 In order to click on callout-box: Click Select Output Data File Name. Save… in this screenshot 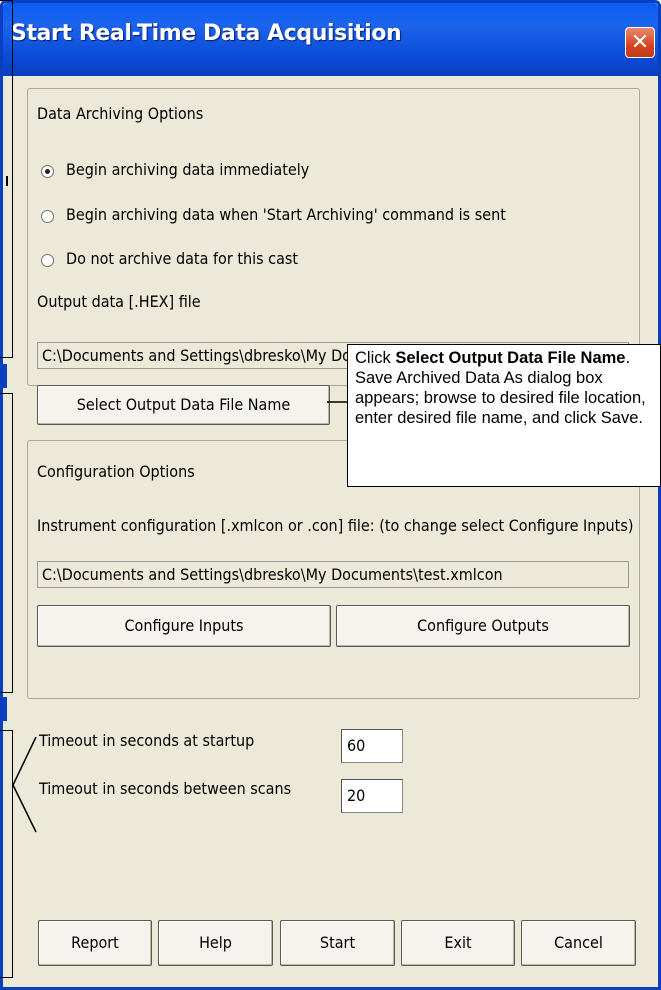, I will do `click(504, 415)`.